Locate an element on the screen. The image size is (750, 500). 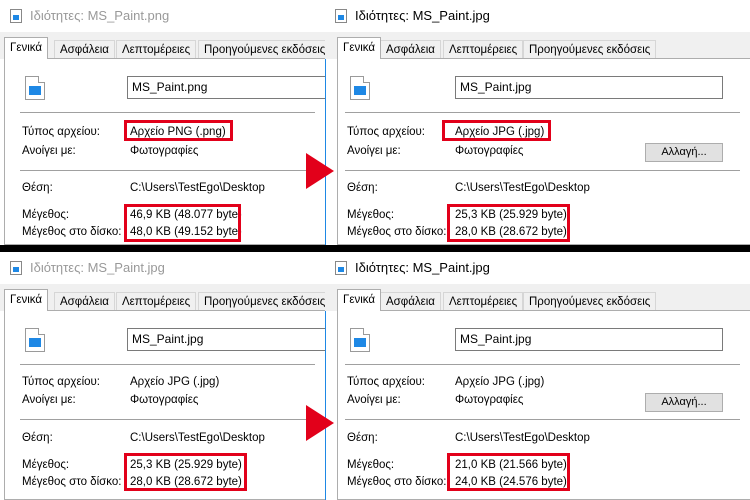
title-bar: Ιδιότητες: MS_Paint.png is located at coordinates (162, 16).